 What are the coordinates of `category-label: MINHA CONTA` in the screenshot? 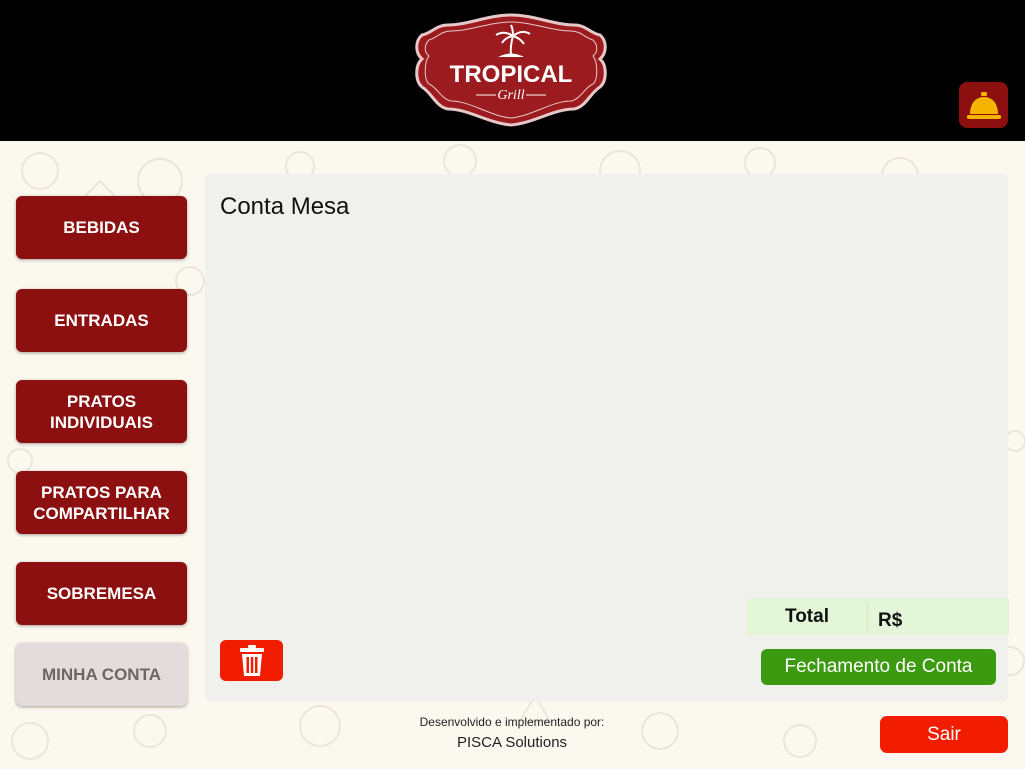 It's located at (101, 674).